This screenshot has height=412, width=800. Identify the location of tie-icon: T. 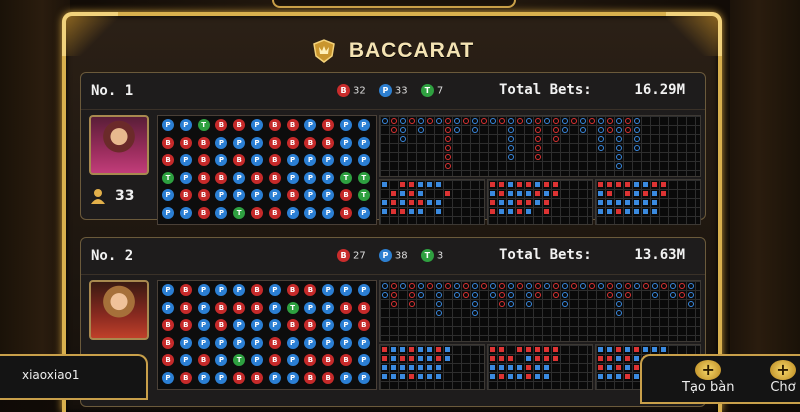
(427, 90).